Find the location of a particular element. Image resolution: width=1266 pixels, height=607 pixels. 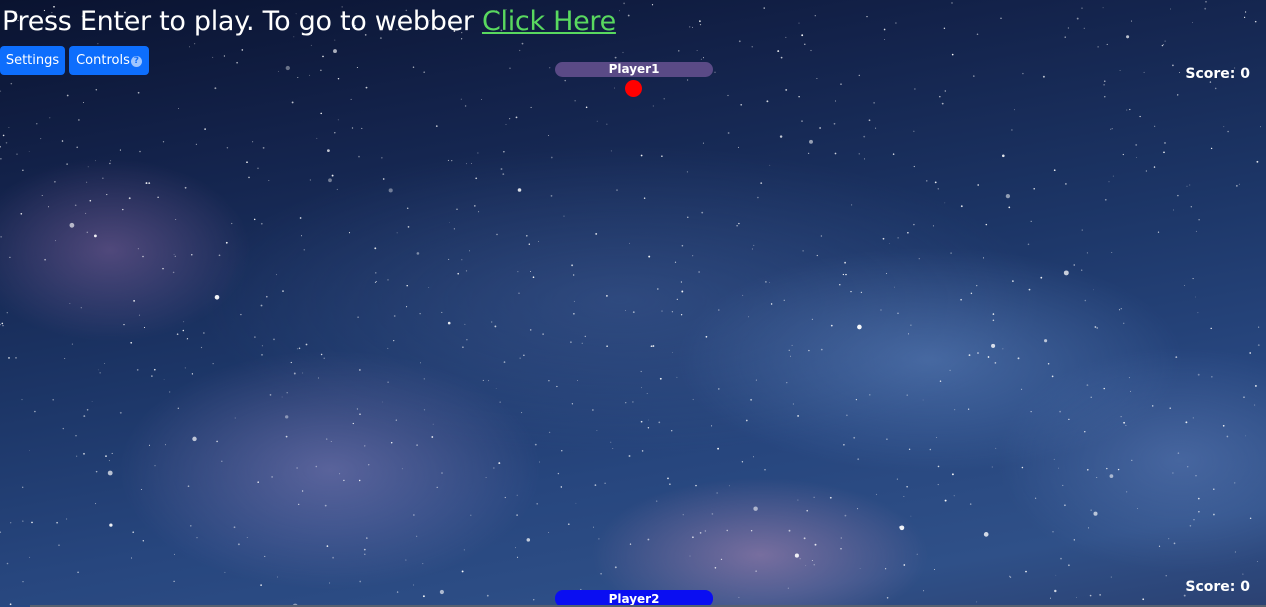

controls-label: Controls is located at coordinates (103, 60).